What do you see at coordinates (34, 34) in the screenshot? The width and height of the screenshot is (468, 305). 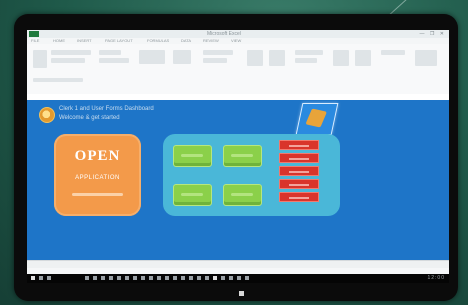 I see `excel-icon` at bounding box center [34, 34].